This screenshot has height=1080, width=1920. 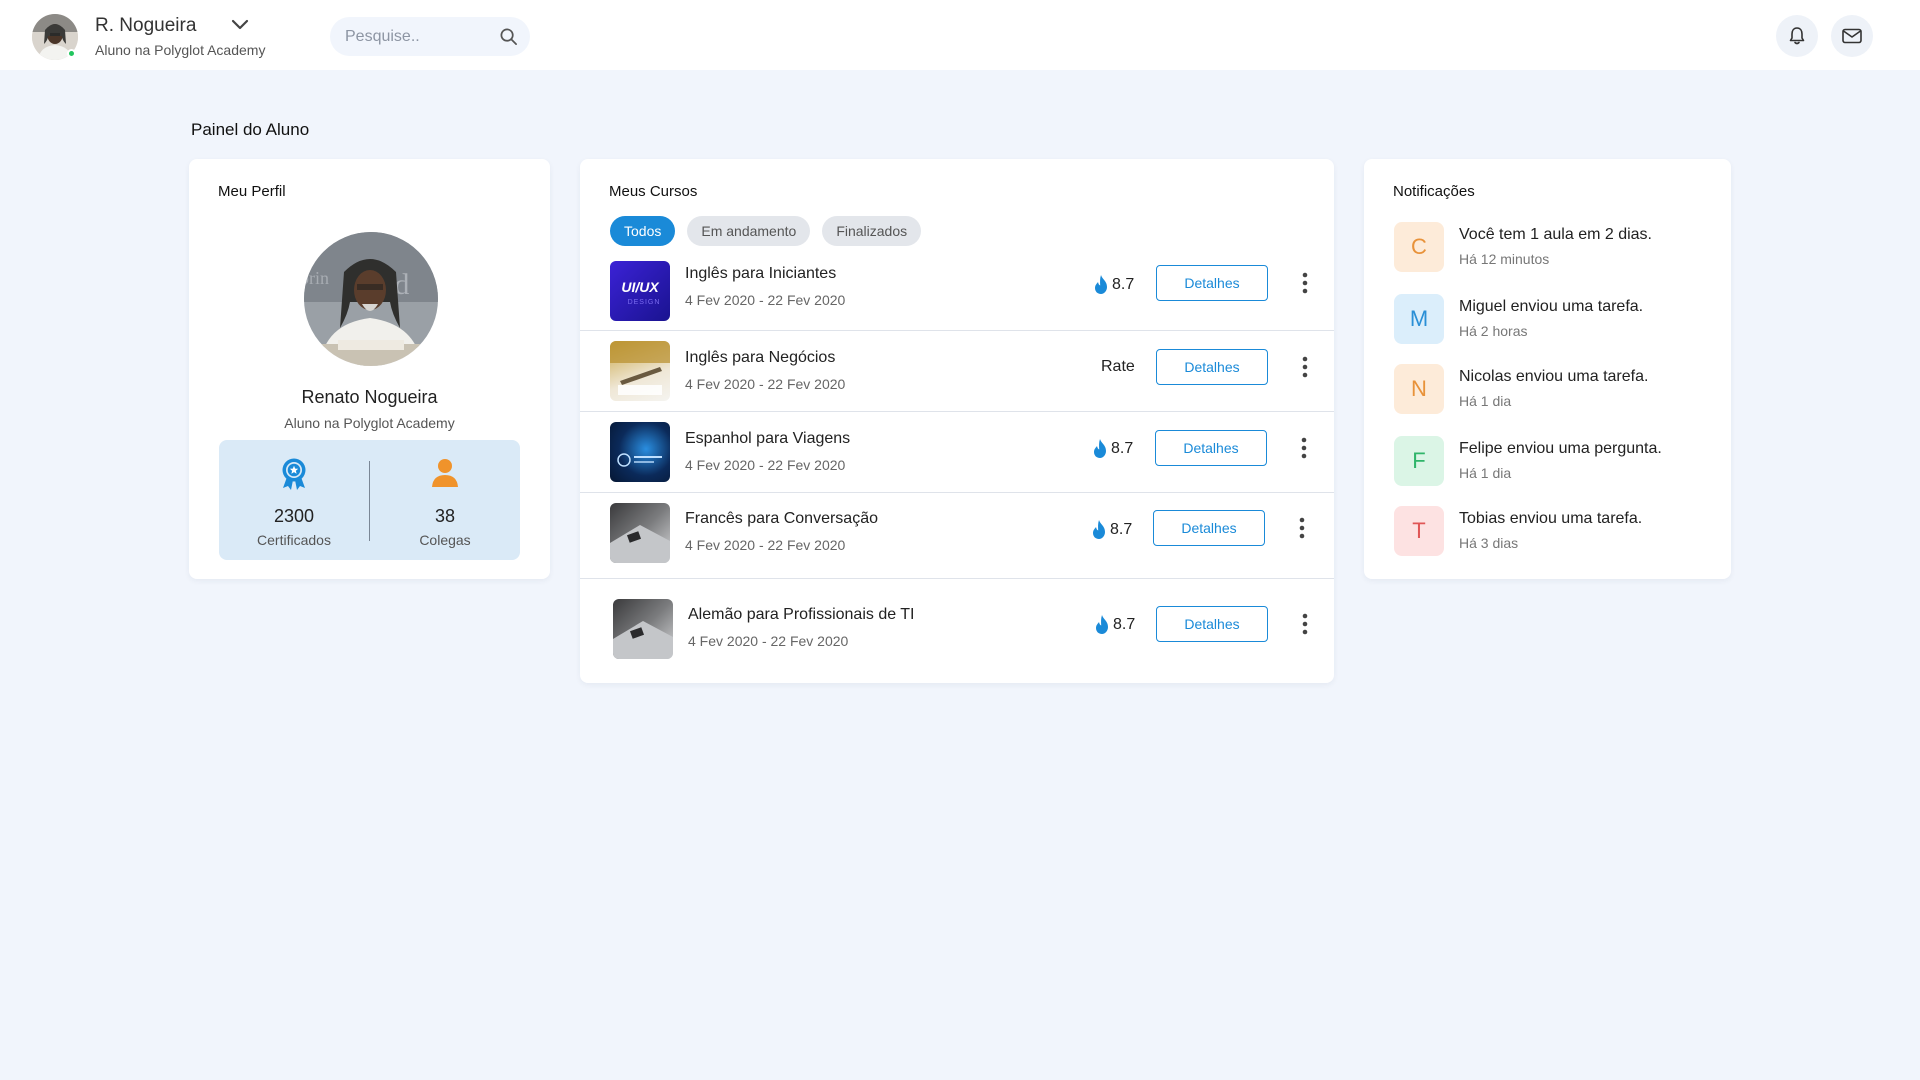 What do you see at coordinates (801, 615) in the screenshot?
I see `course-title: Alemão para Profissionais de TI` at bounding box center [801, 615].